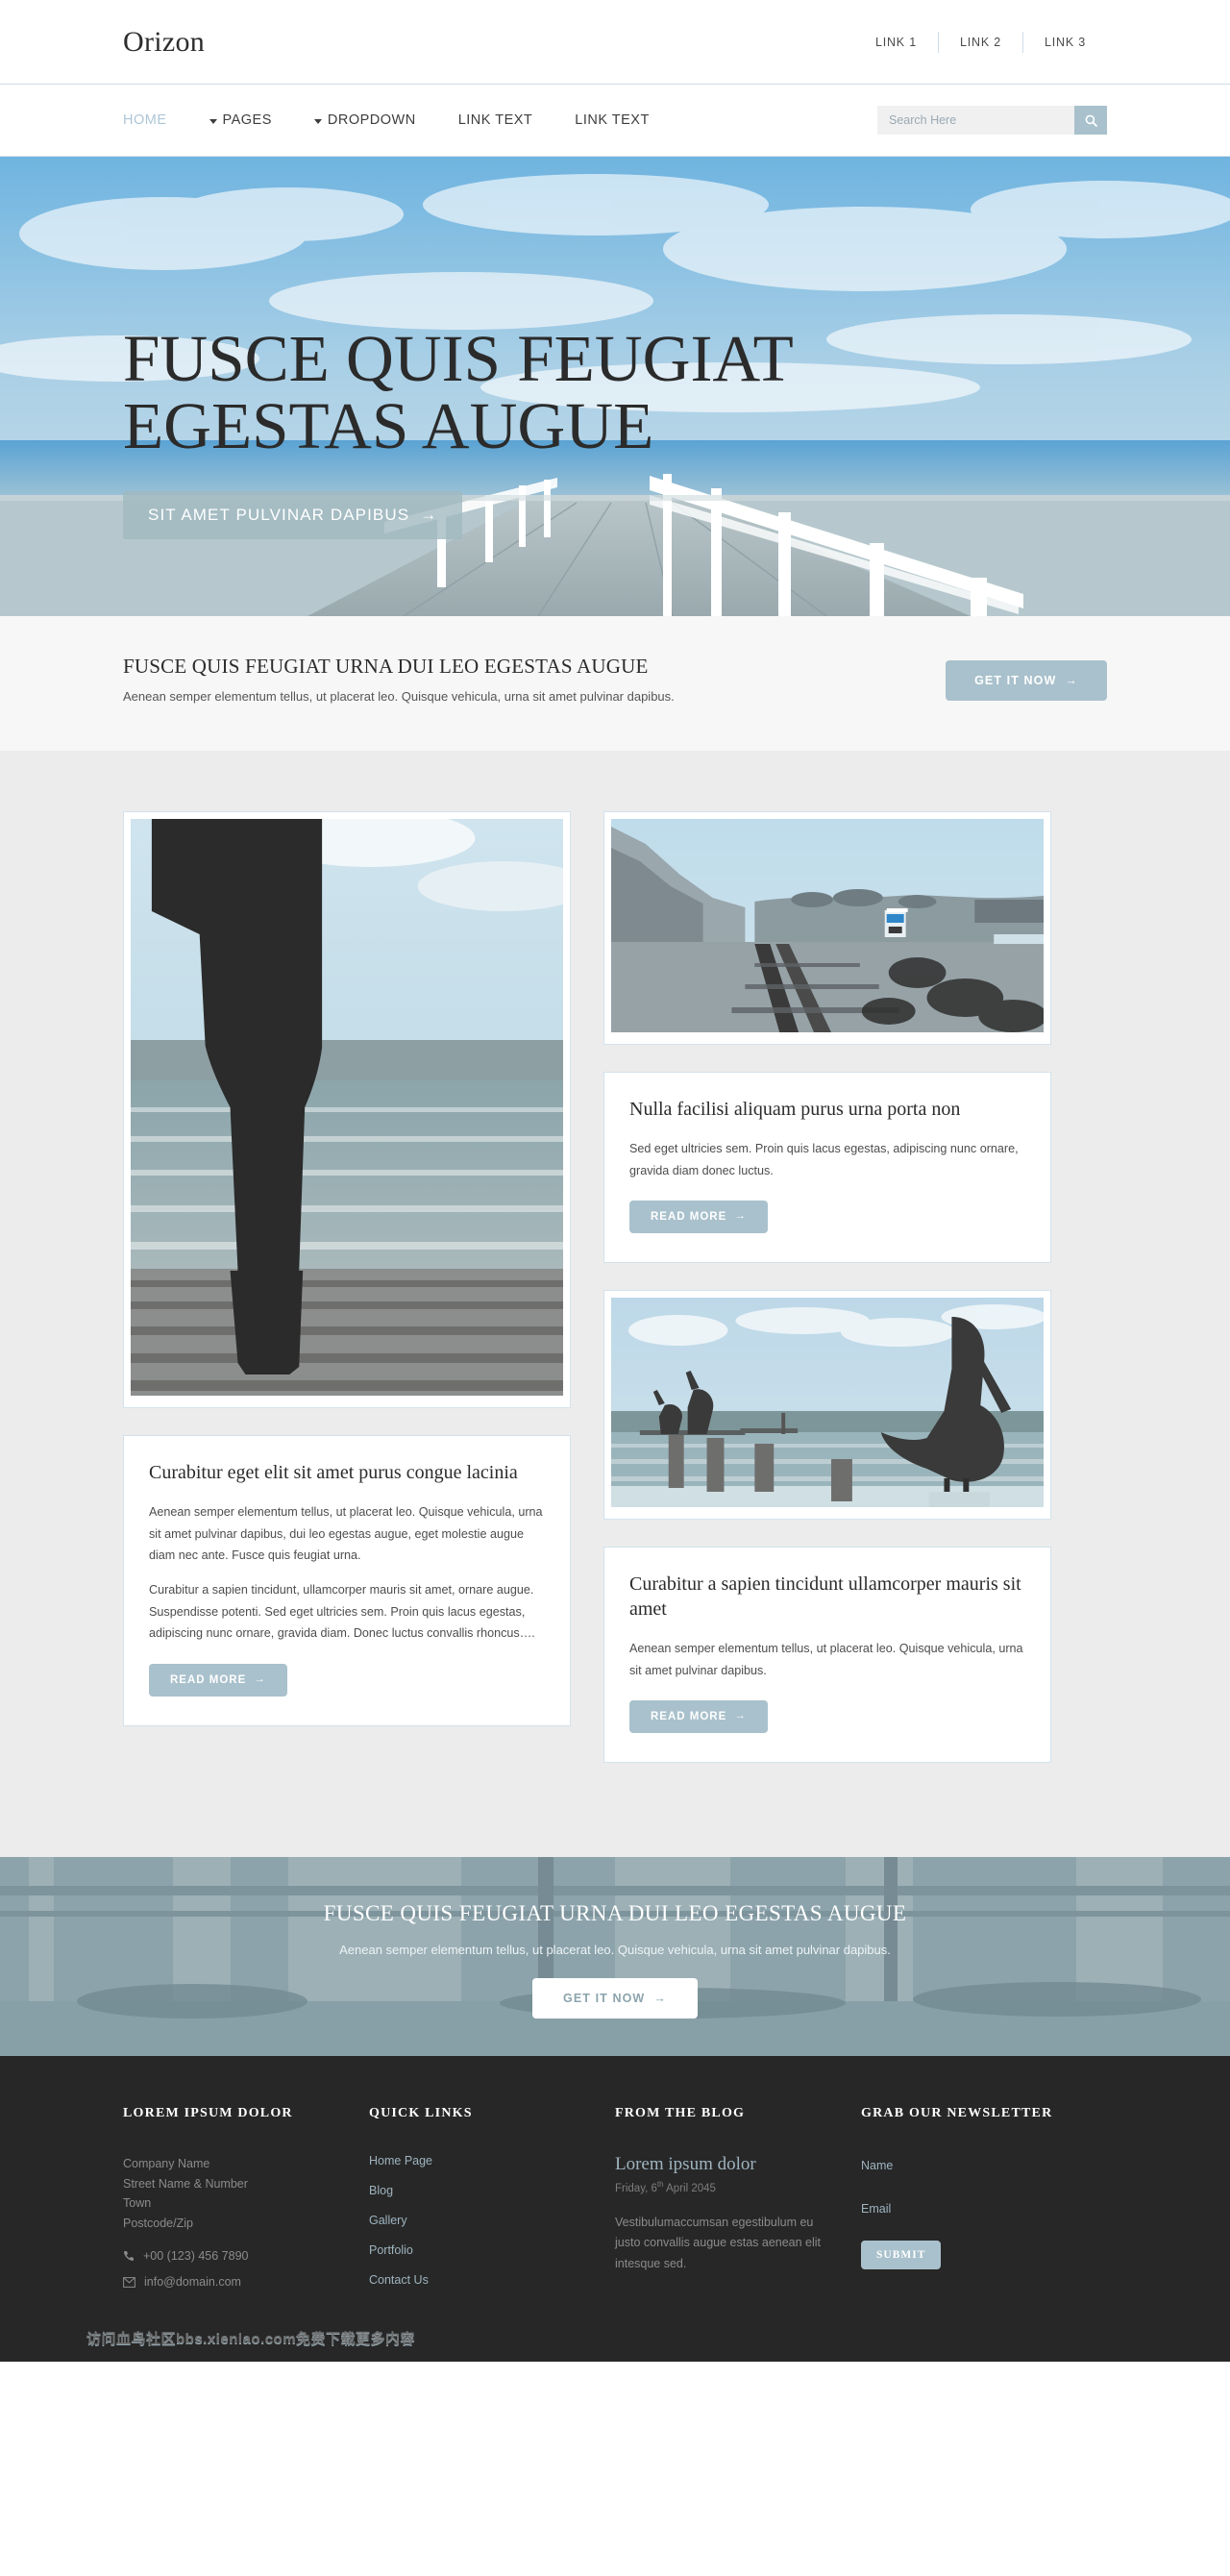 This screenshot has width=1230, height=2576. What do you see at coordinates (477, 2250) in the screenshot?
I see `quick-link-portfolio: Portfolio` at bounding box center [477, 2250].